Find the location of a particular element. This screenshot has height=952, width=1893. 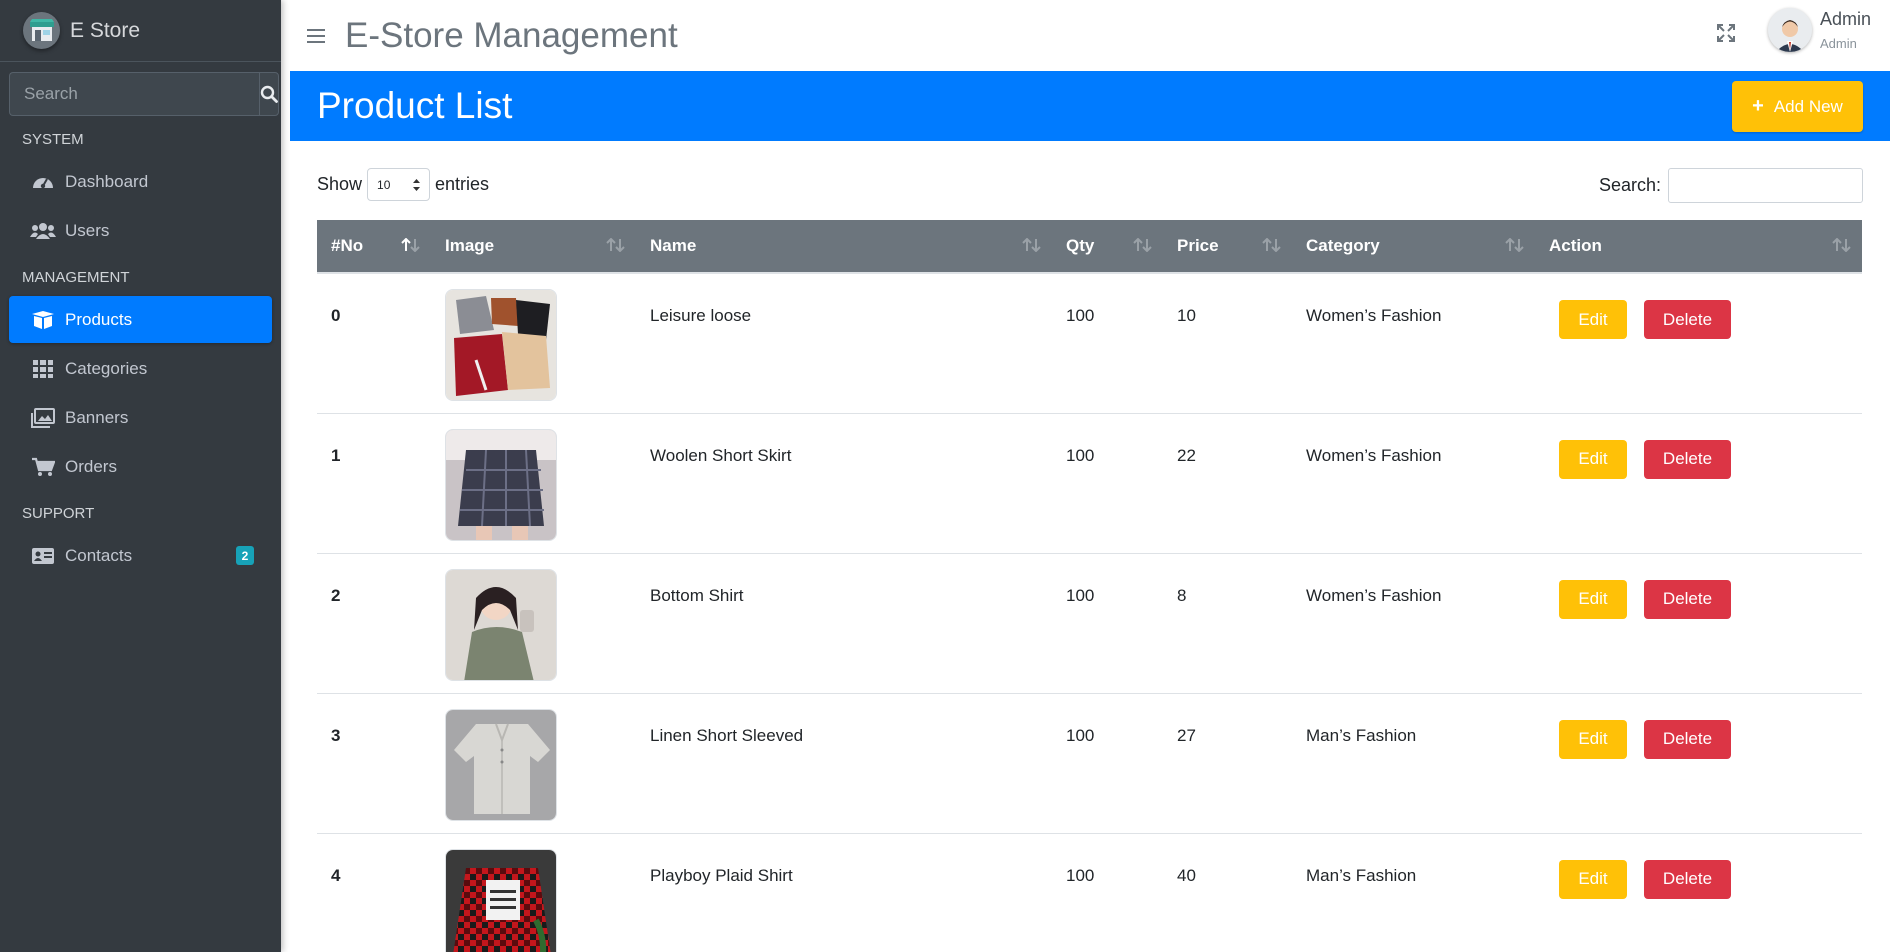

table-header-row: #No Image Name Qty Price Category Action is located at coordinates (1089, 247).